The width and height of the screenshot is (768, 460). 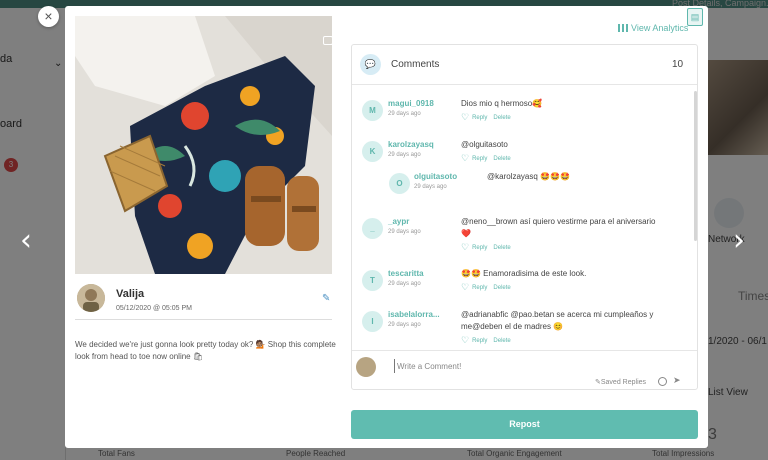 What do you see at coordinates (623, 28) in the screenshot?
I see `bar-chart-icon` at bounding box center [623, 28].